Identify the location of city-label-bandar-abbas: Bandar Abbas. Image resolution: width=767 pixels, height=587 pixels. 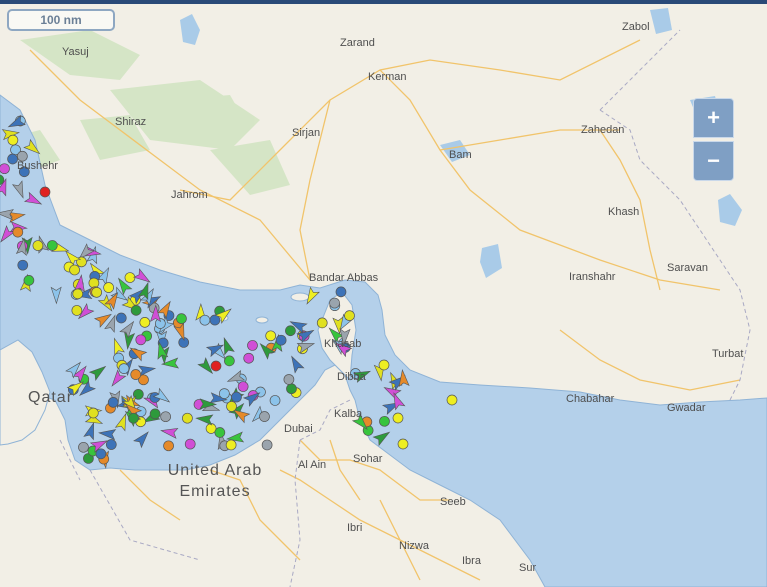
(344, 278).